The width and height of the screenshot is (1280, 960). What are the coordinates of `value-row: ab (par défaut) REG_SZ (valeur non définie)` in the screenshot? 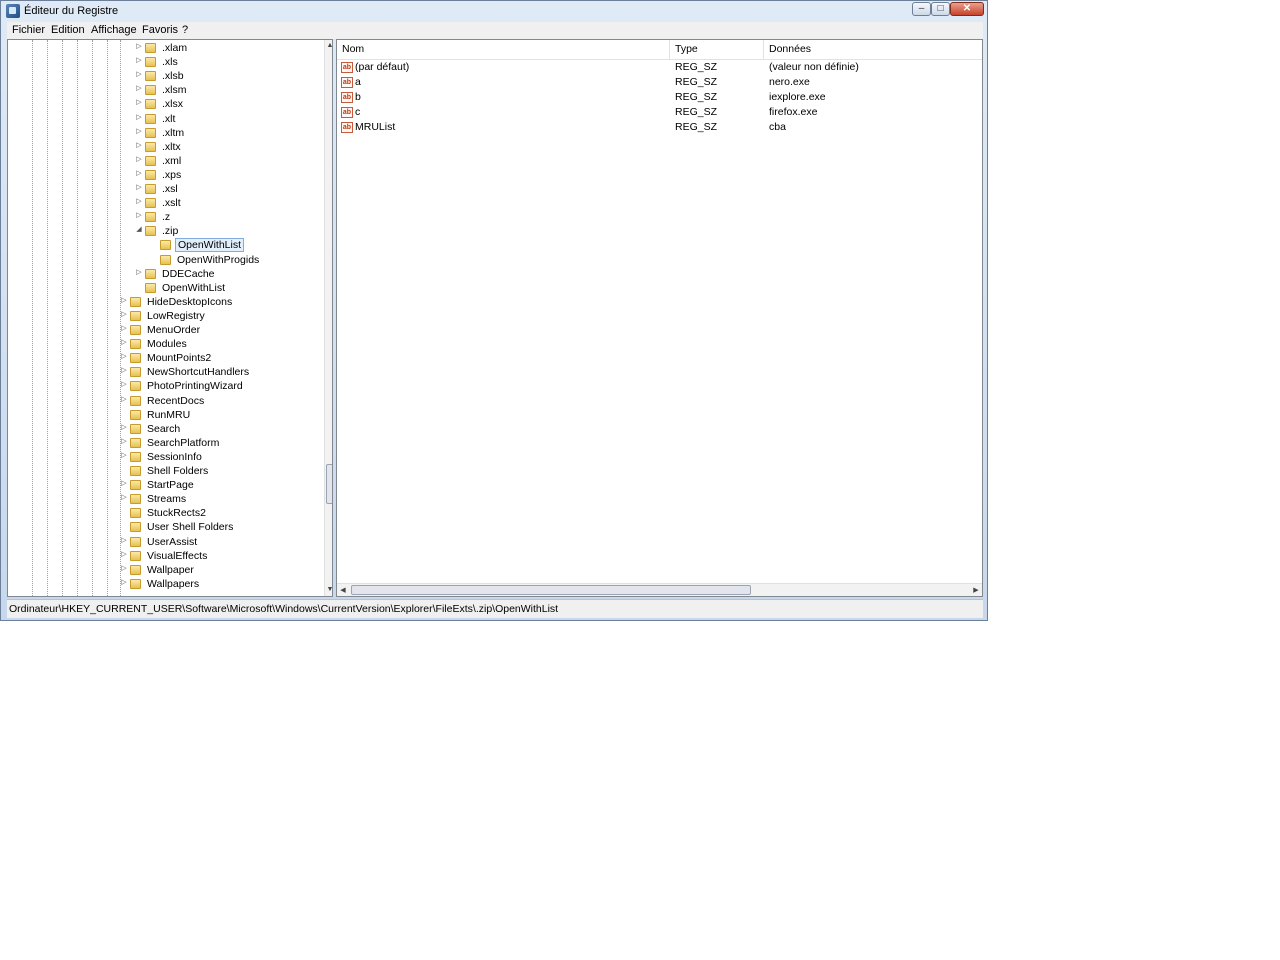 It's located at (659, 67).